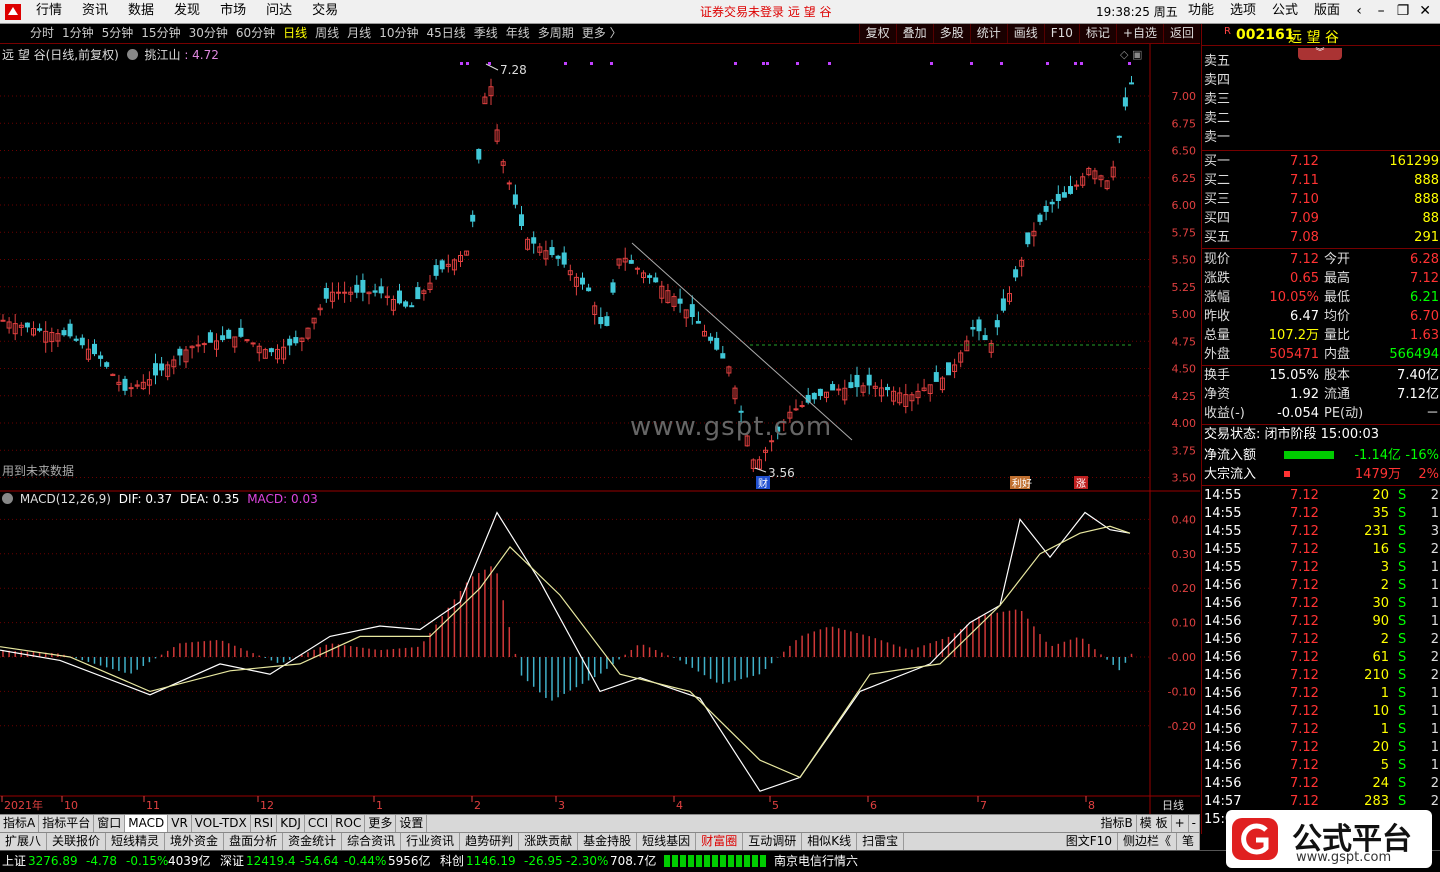  What do you see at coordinates (195, 841) in the screenshot?
I see `ext-tab-3: 境外资金` at bounding box center [195, 841].